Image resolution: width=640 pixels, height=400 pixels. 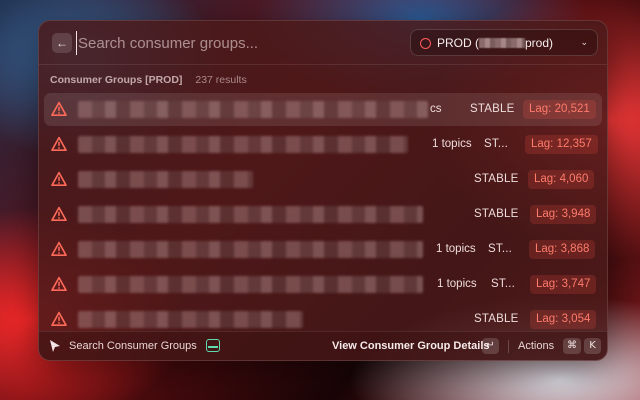 I want to click on arrow-left-icon: ←, so click(x=62, y=43).